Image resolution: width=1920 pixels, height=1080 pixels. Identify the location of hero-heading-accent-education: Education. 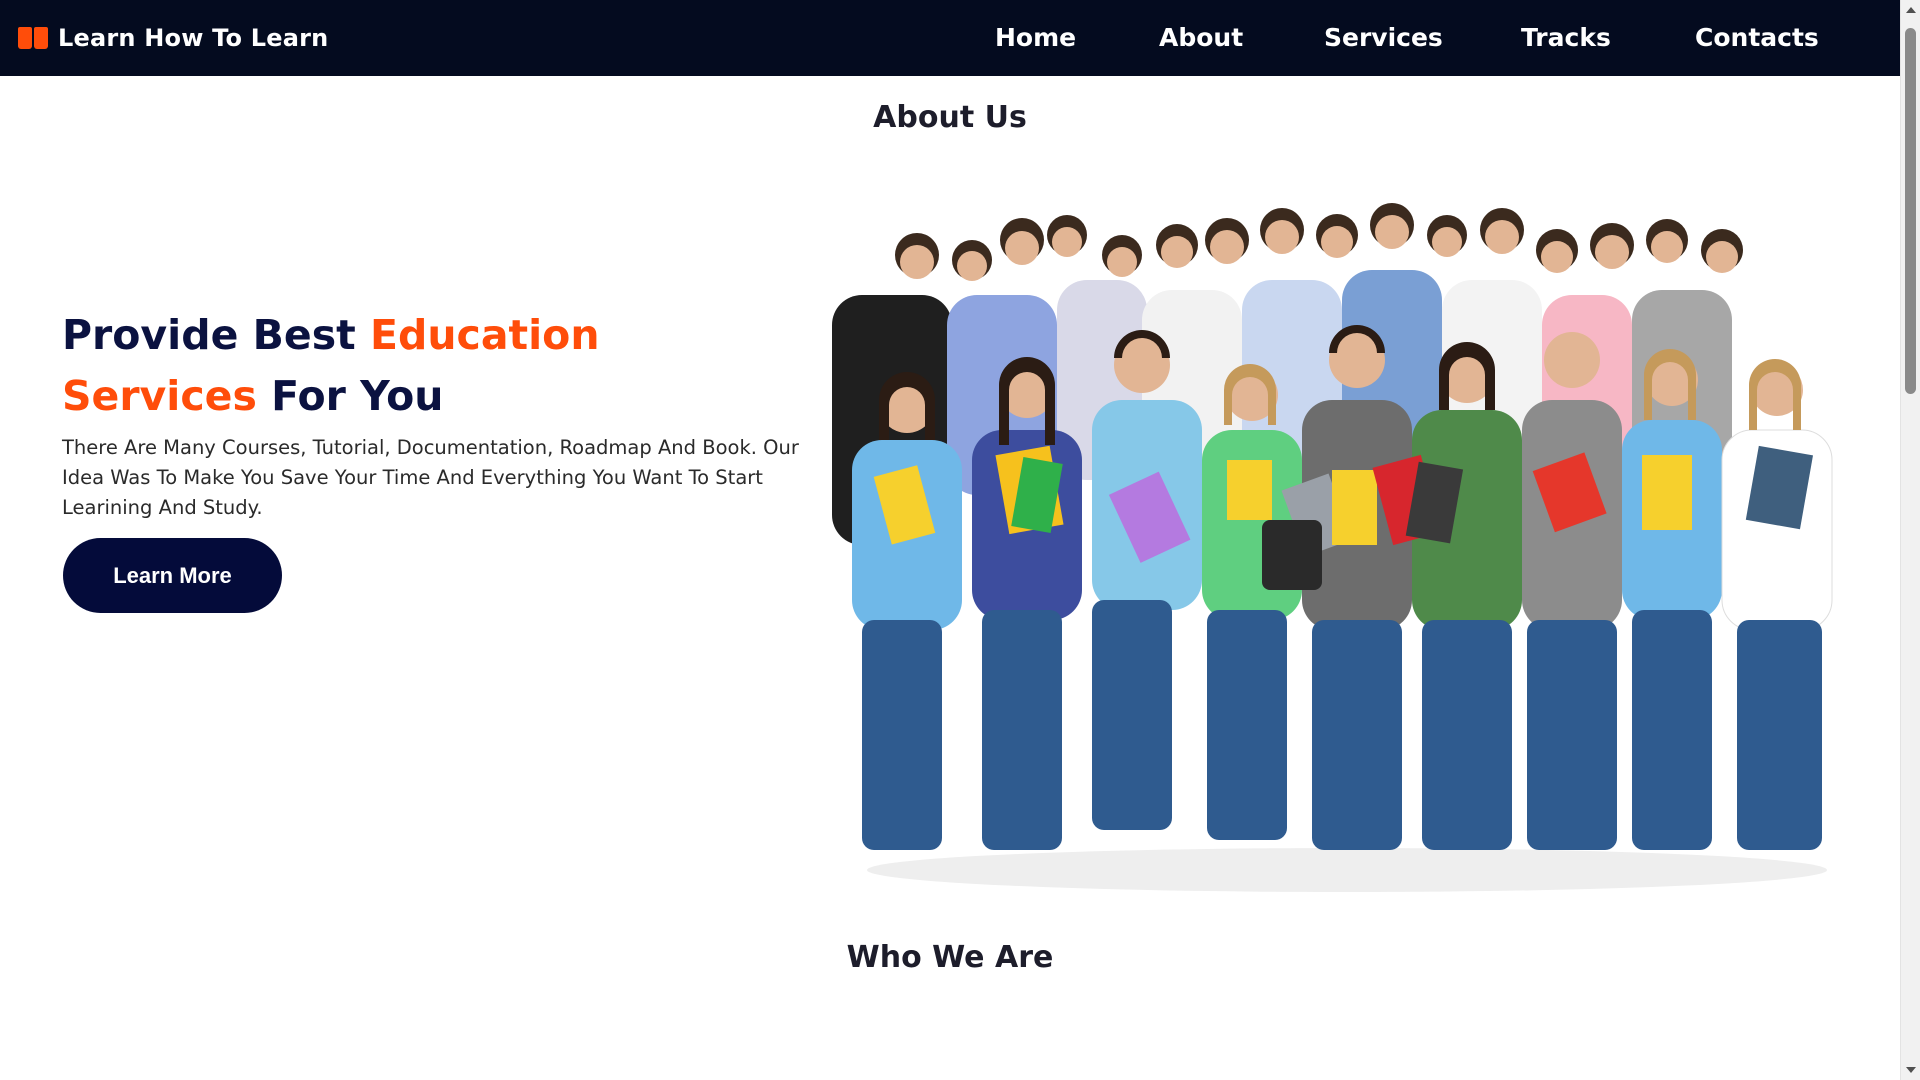
(484, 335).